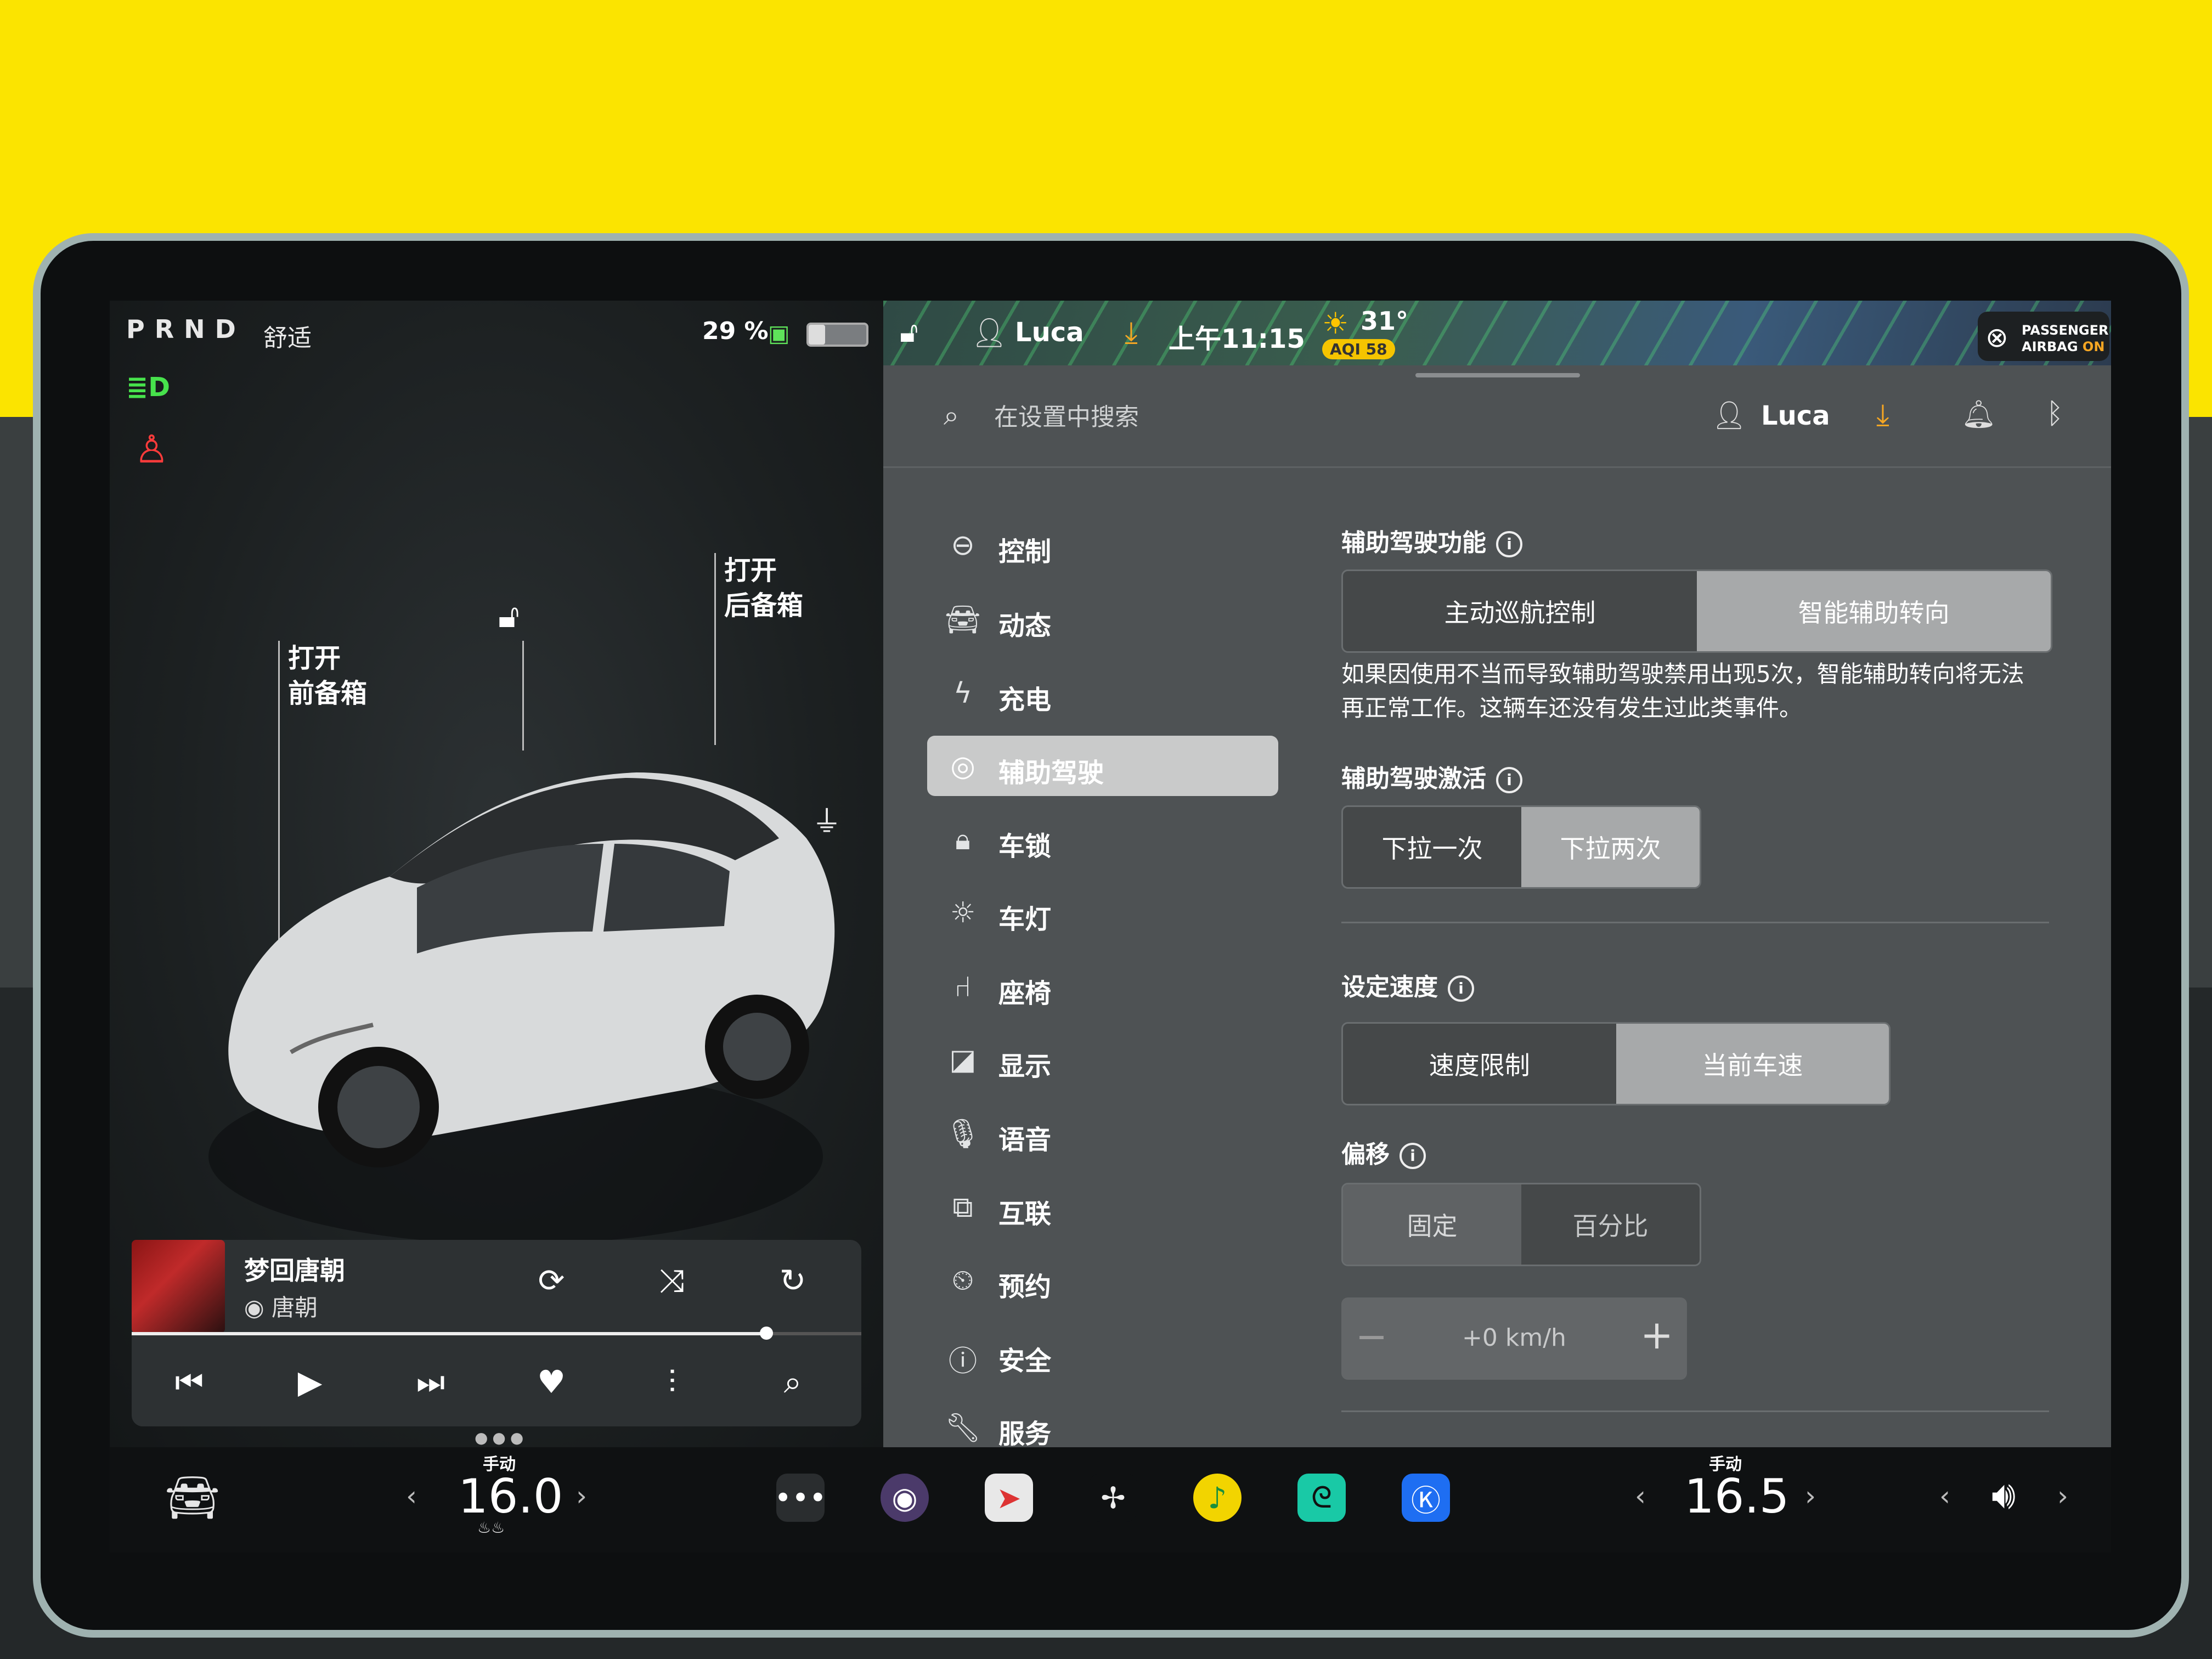  Describe the element at coordinates (1997, 337) in the screenshot. I see `airbag-icon: ⊗` at that location.